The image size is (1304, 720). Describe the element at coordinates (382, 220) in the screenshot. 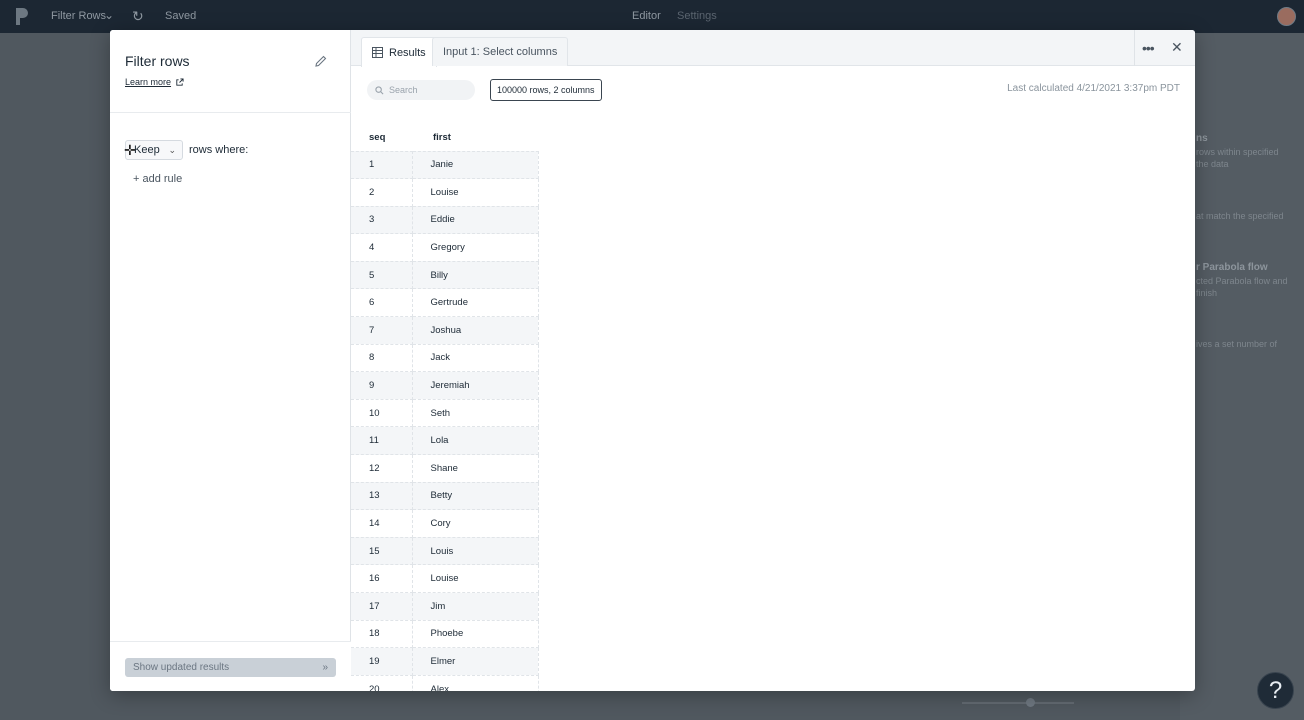

I see `cell-seq: 3` at that location.